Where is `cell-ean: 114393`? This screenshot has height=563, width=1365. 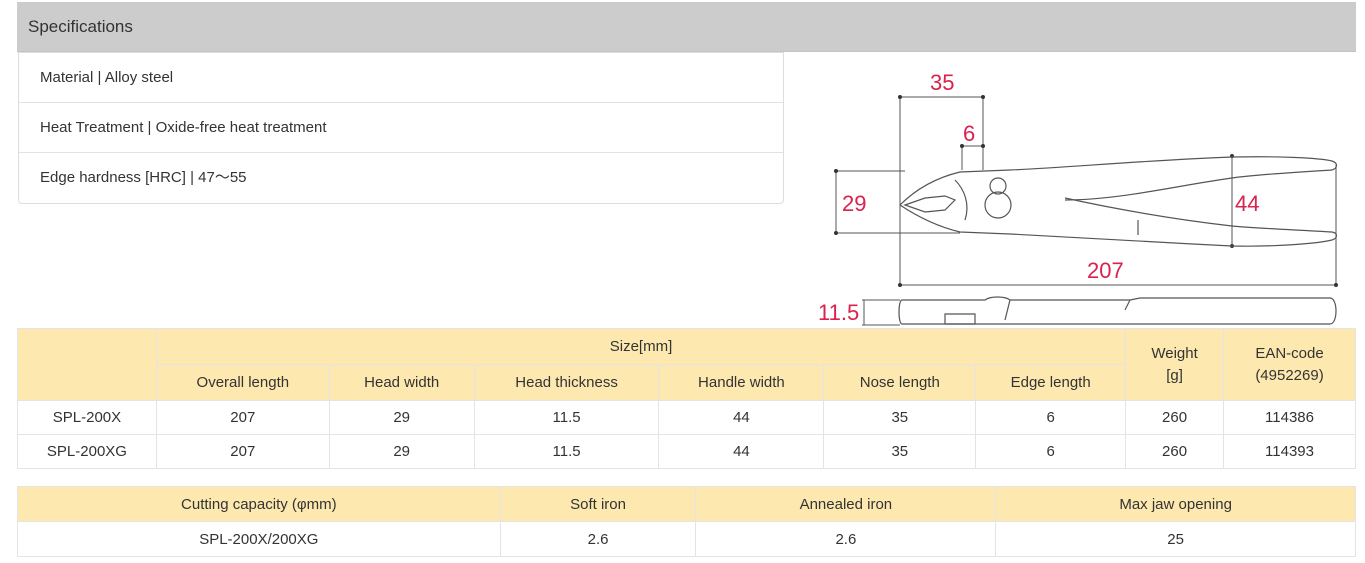
cell-ean: 114393 is located at coordinates (1289, 451).